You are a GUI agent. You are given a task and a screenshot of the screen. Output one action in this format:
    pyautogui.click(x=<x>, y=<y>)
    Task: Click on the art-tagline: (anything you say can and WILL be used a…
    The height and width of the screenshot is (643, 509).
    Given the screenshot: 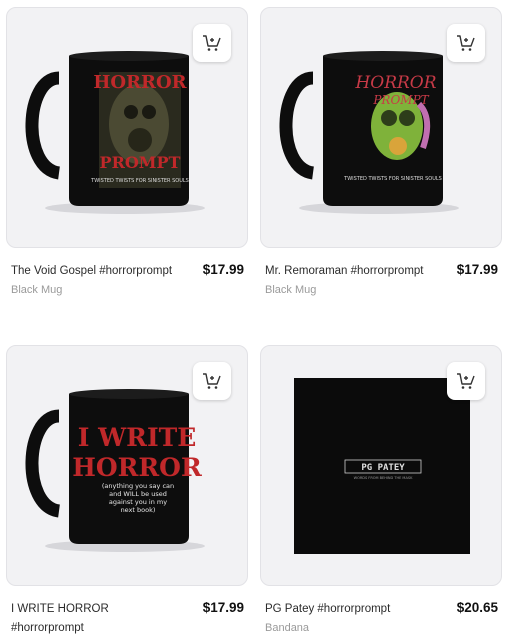 What is the action you would take?
    pyautogui.click(x=138, y=498)
    